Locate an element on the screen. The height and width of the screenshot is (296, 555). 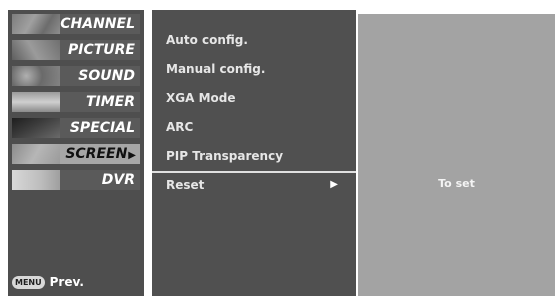
category-special: SPECIAL is located at coordinates (76, 128).